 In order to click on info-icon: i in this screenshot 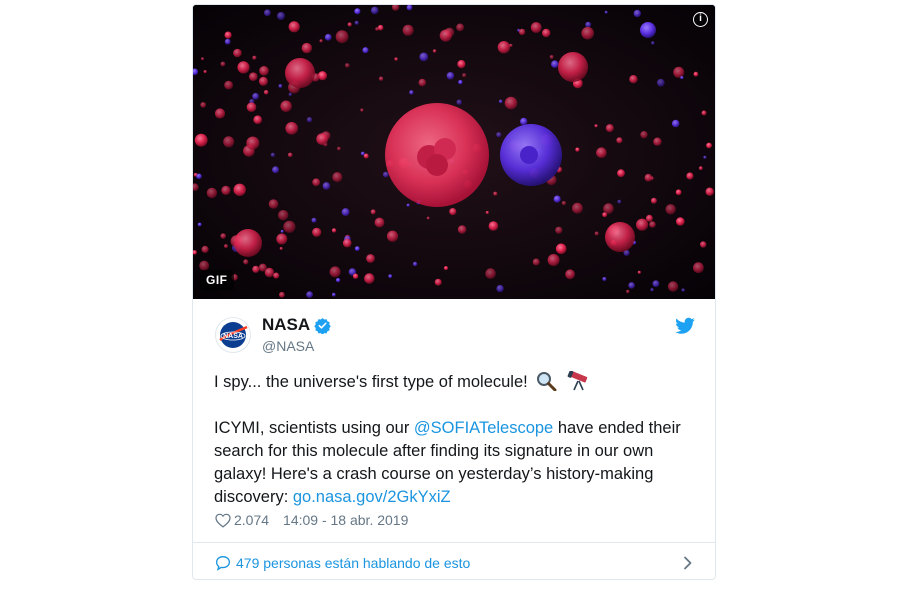, I will do `click(700, 19)`.